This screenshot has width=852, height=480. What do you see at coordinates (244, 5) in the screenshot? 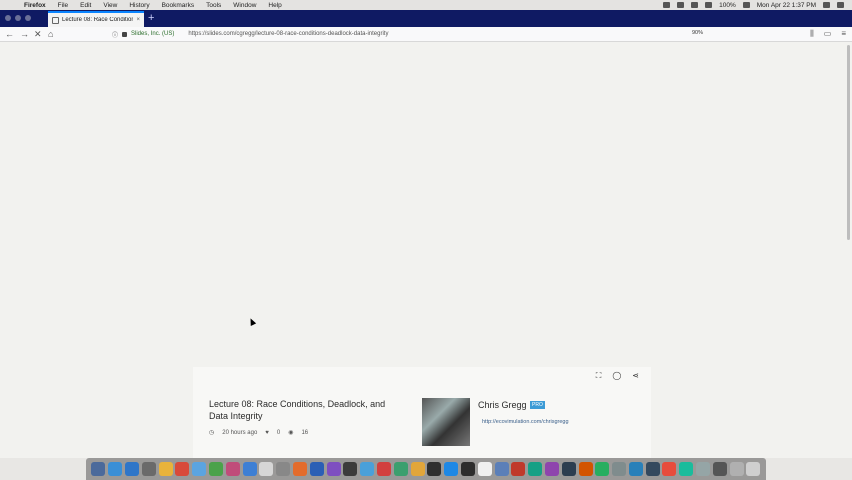
I see `menu-window: Window` at bounding box center [244, 5].